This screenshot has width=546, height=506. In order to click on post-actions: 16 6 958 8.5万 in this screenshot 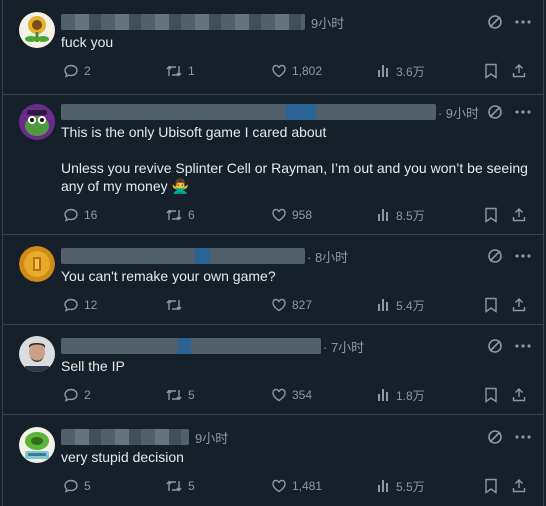, I will do `click(295, 215)`.